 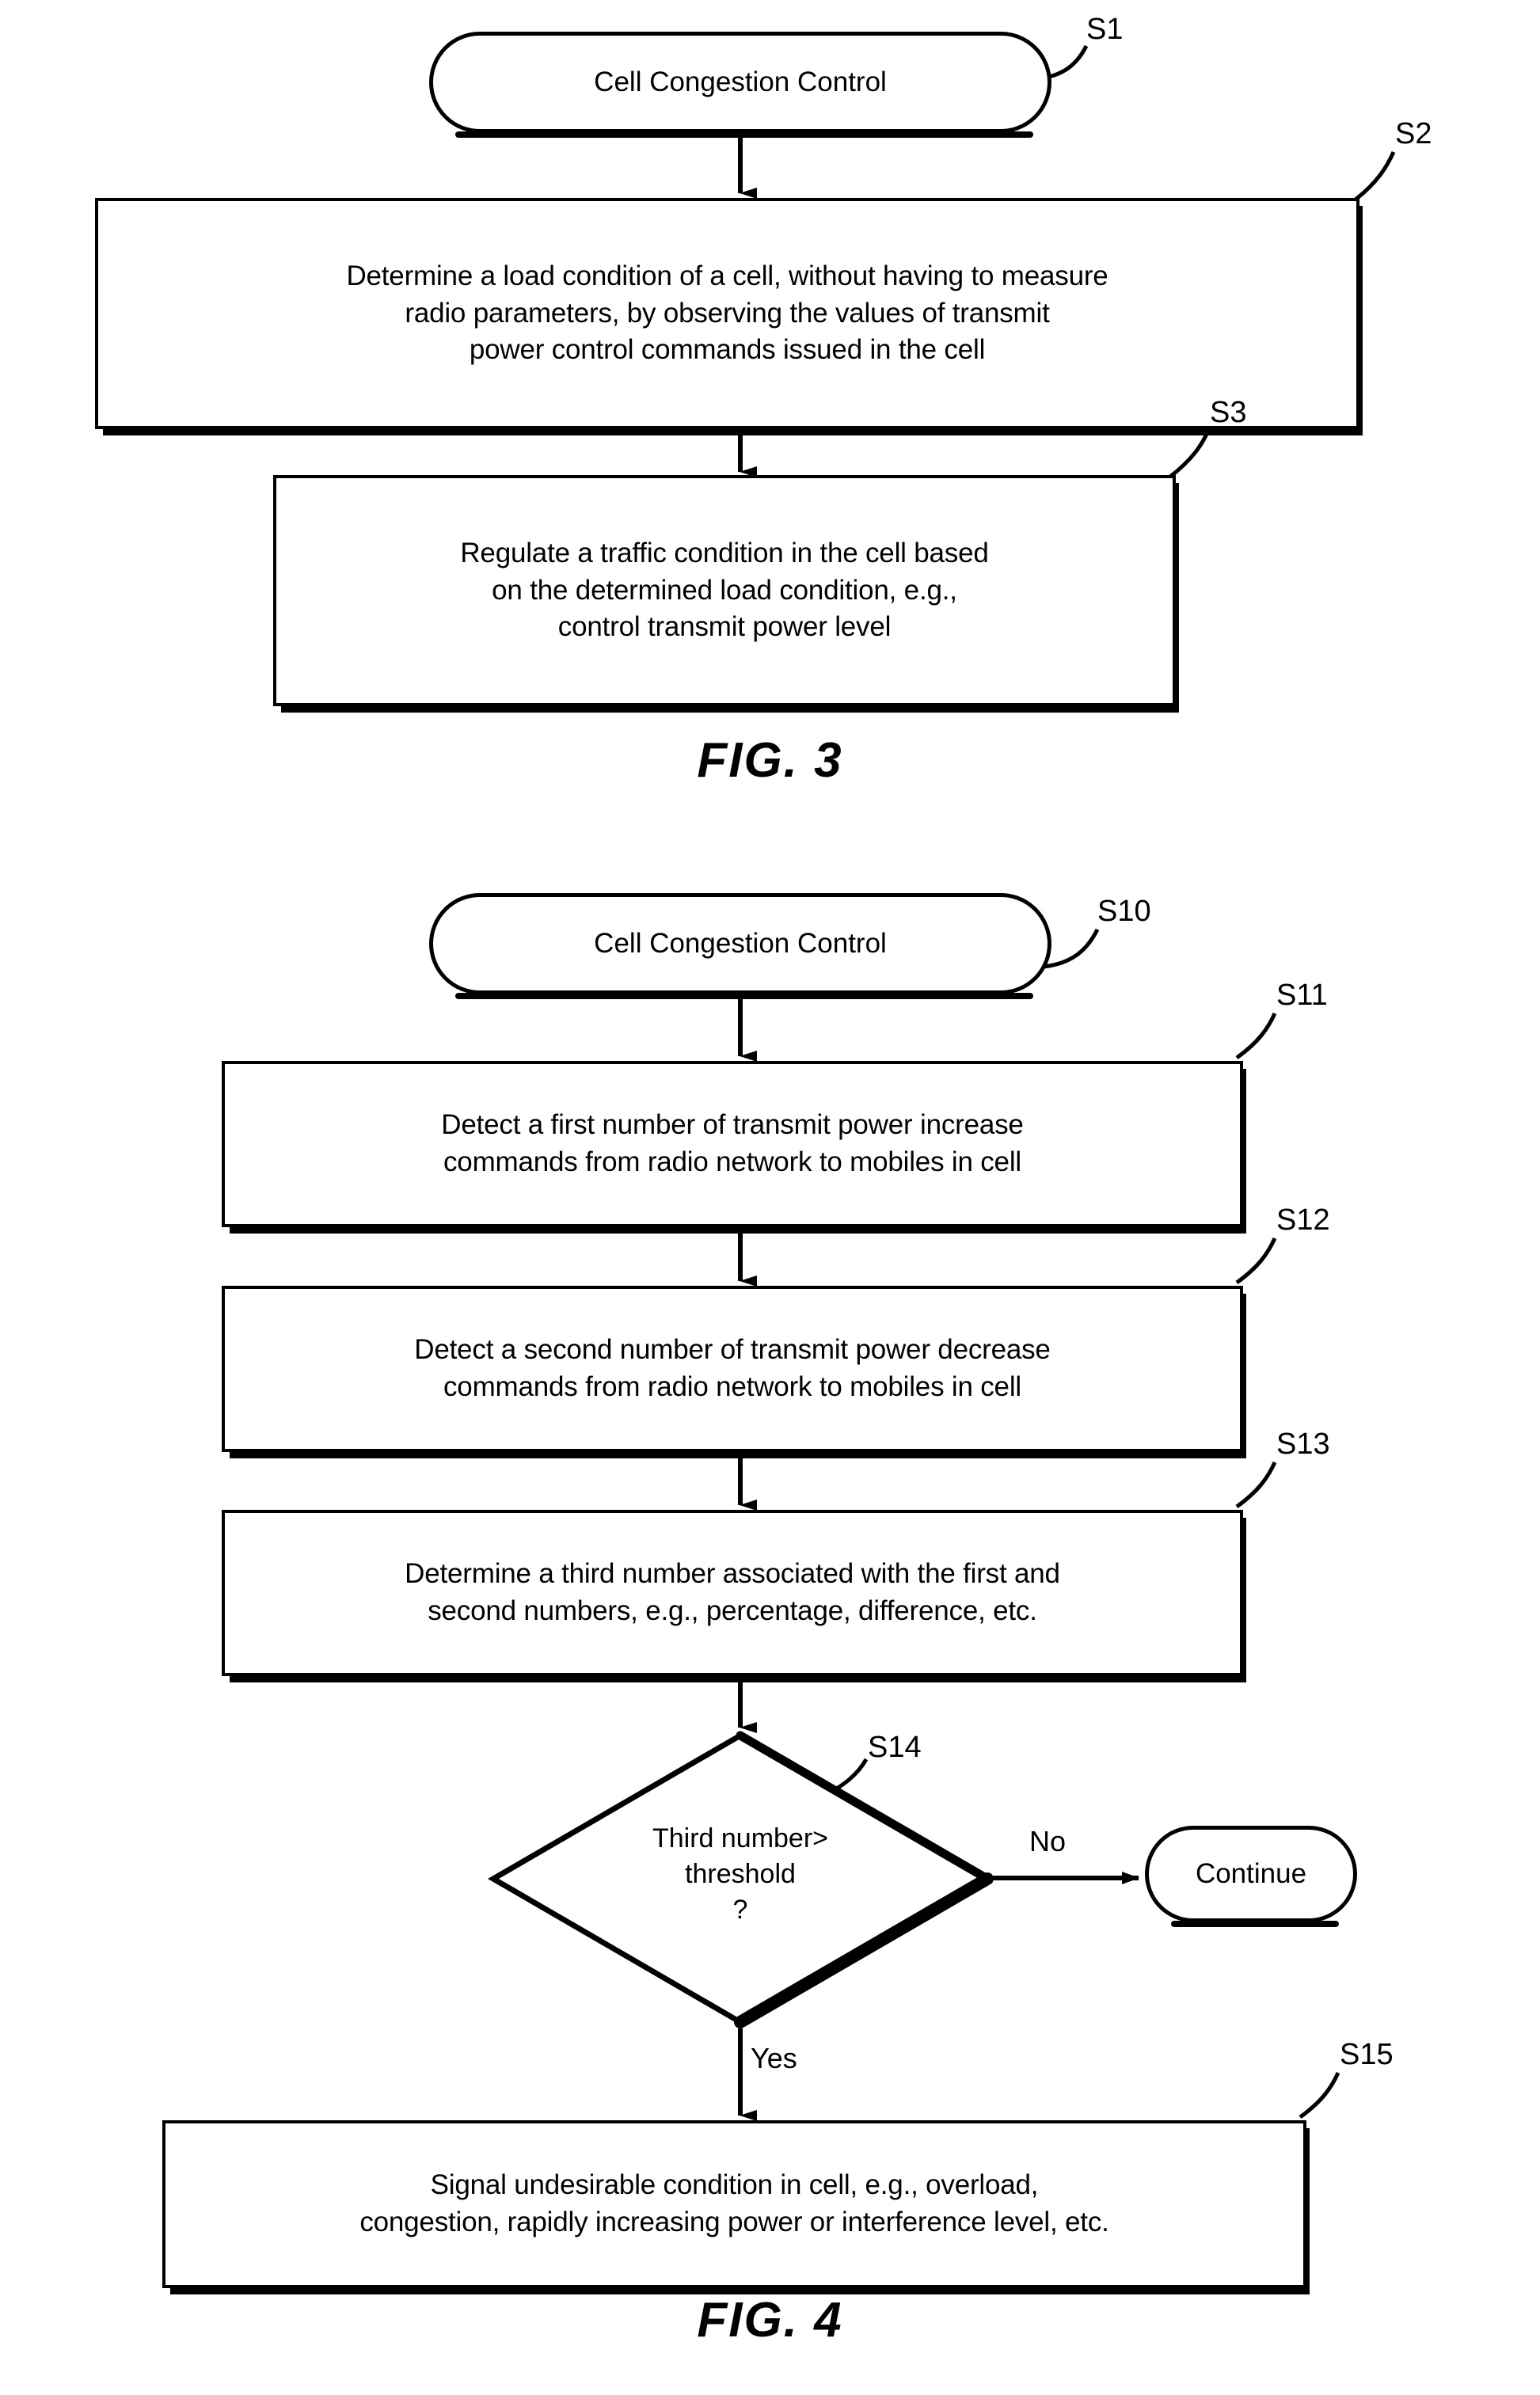 I want to click on node-s10-label: Cell Congestion Control, so click(x=740, y=943).